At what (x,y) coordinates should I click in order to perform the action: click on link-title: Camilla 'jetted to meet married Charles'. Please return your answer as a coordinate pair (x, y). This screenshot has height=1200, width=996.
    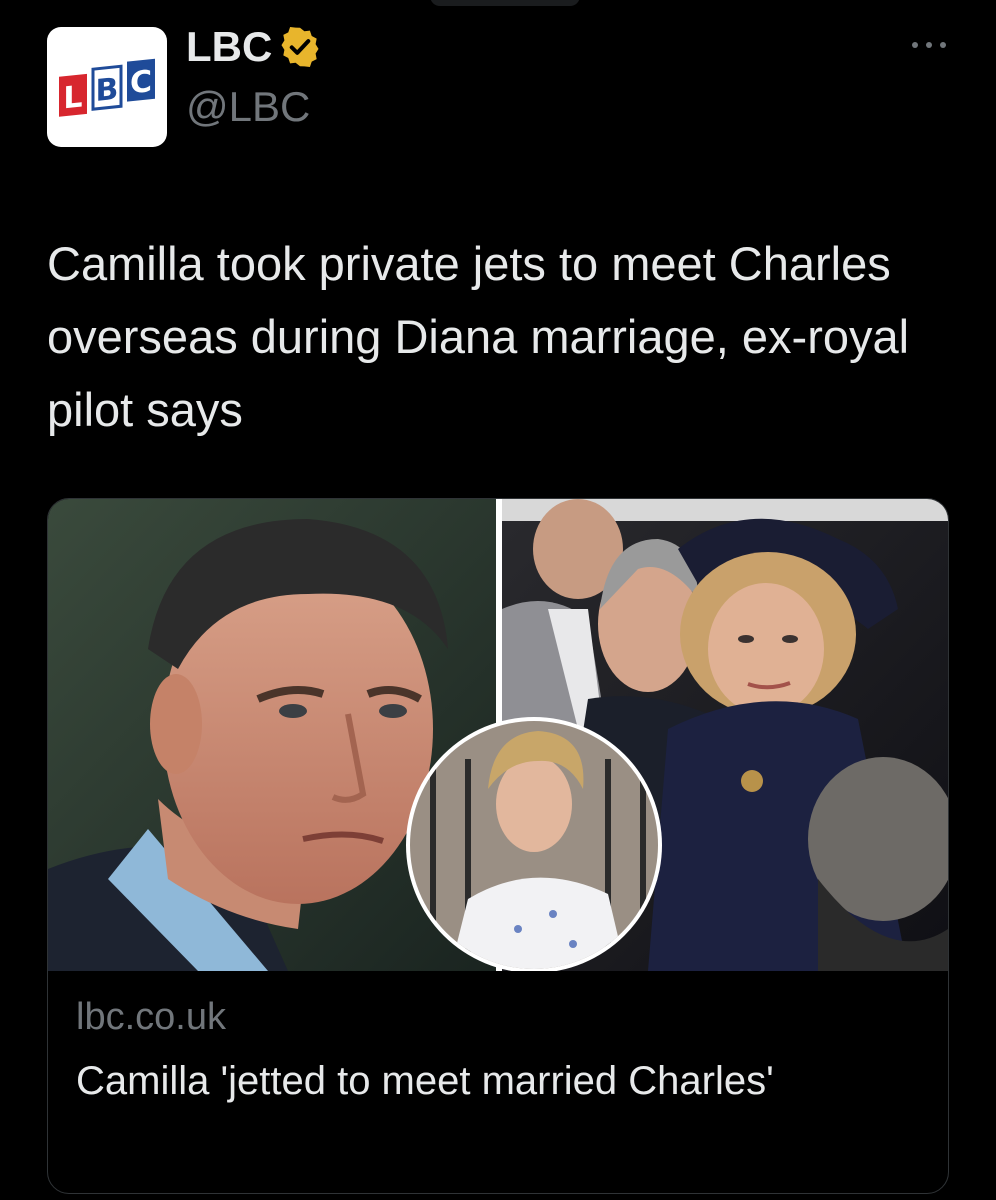
    Looking at the image, I should click on (496, 1081).